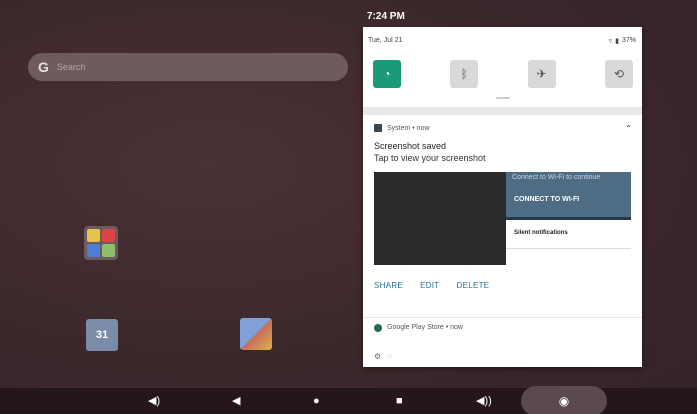  What do you see at coordinates (503, 285) in the screenshot?
I see `notification-actions: SHARE EDIT DELETE` at bounding box center [503, 285].